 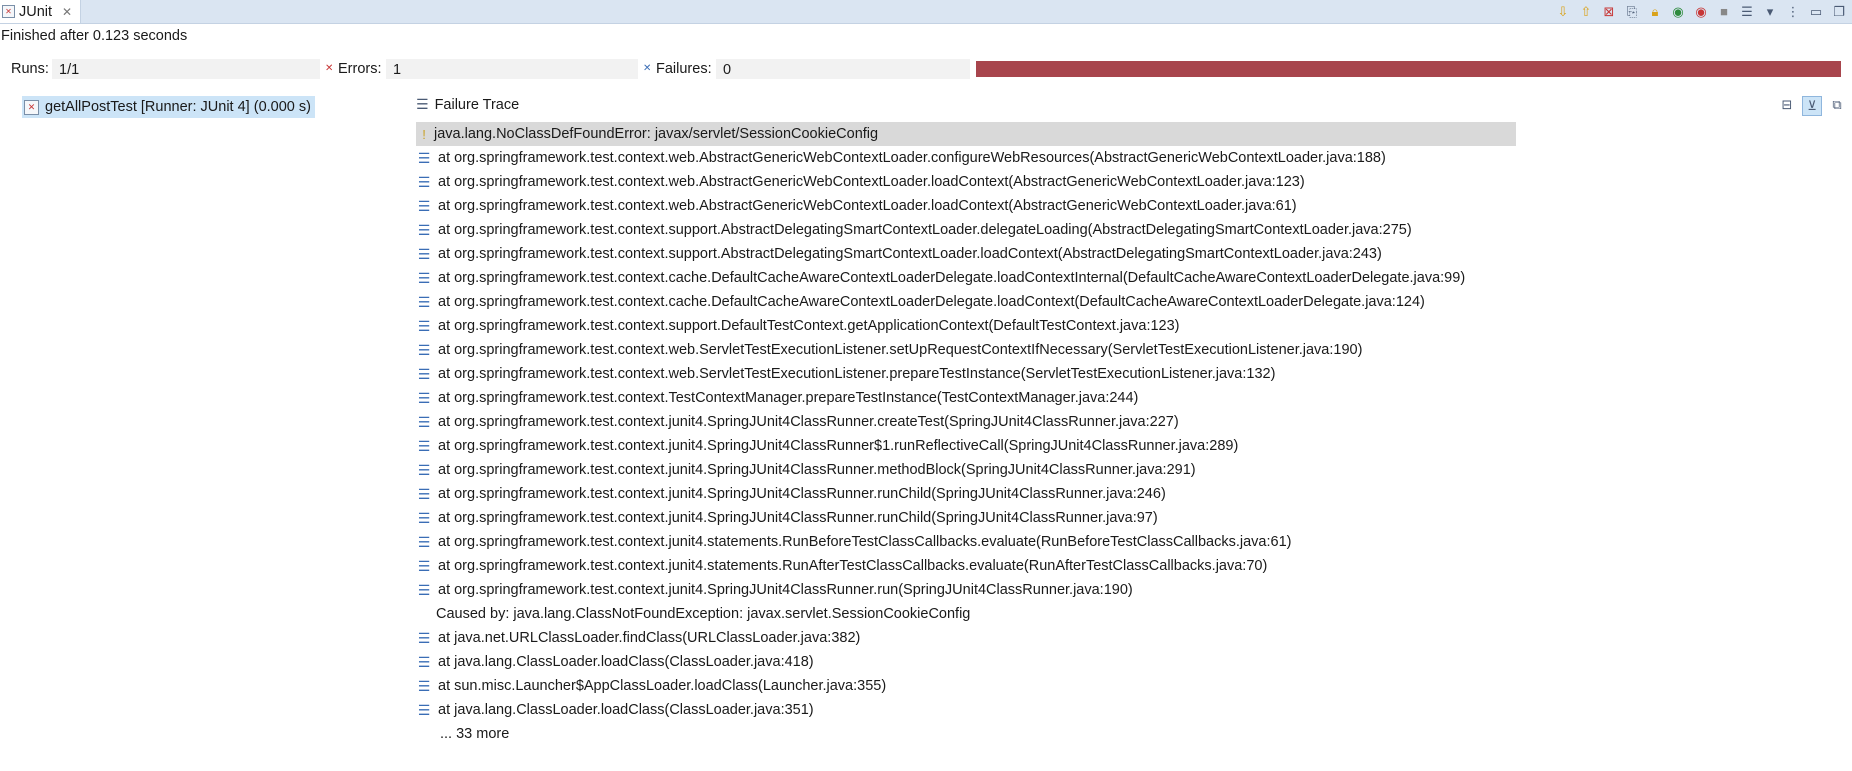 What do you see at coordinates (1816, 12) in the screenshot?
I see `minimize-icon: ▭` at bounding box center [1816, 12].